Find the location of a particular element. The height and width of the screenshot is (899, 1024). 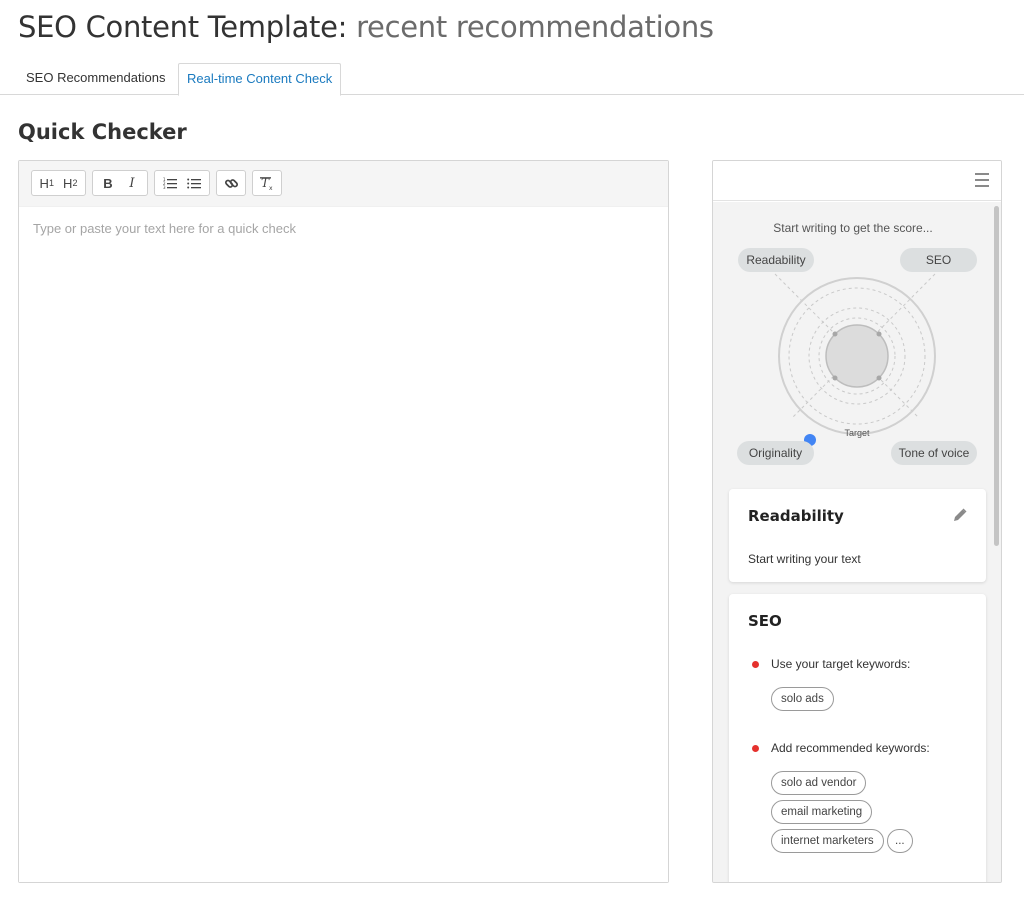

list-group: 123 is located at coordinates (182, 183).